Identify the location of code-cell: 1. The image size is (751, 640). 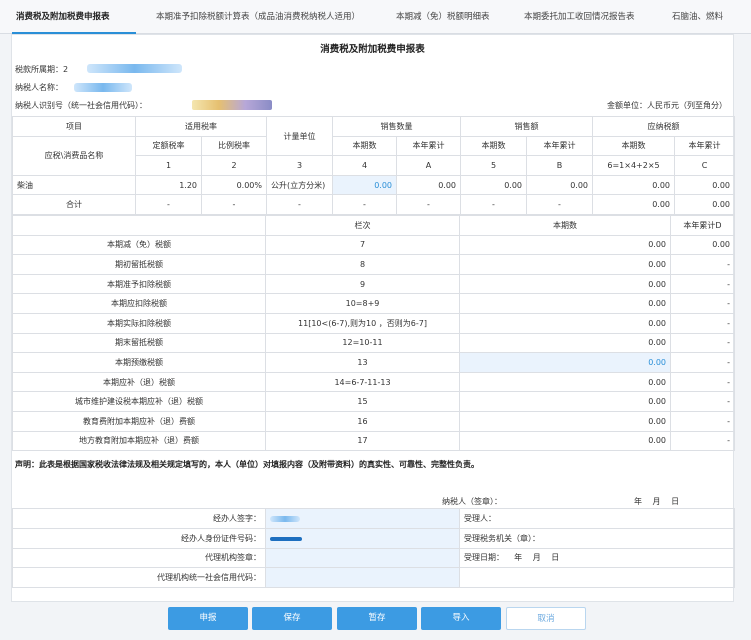
(168, 165).